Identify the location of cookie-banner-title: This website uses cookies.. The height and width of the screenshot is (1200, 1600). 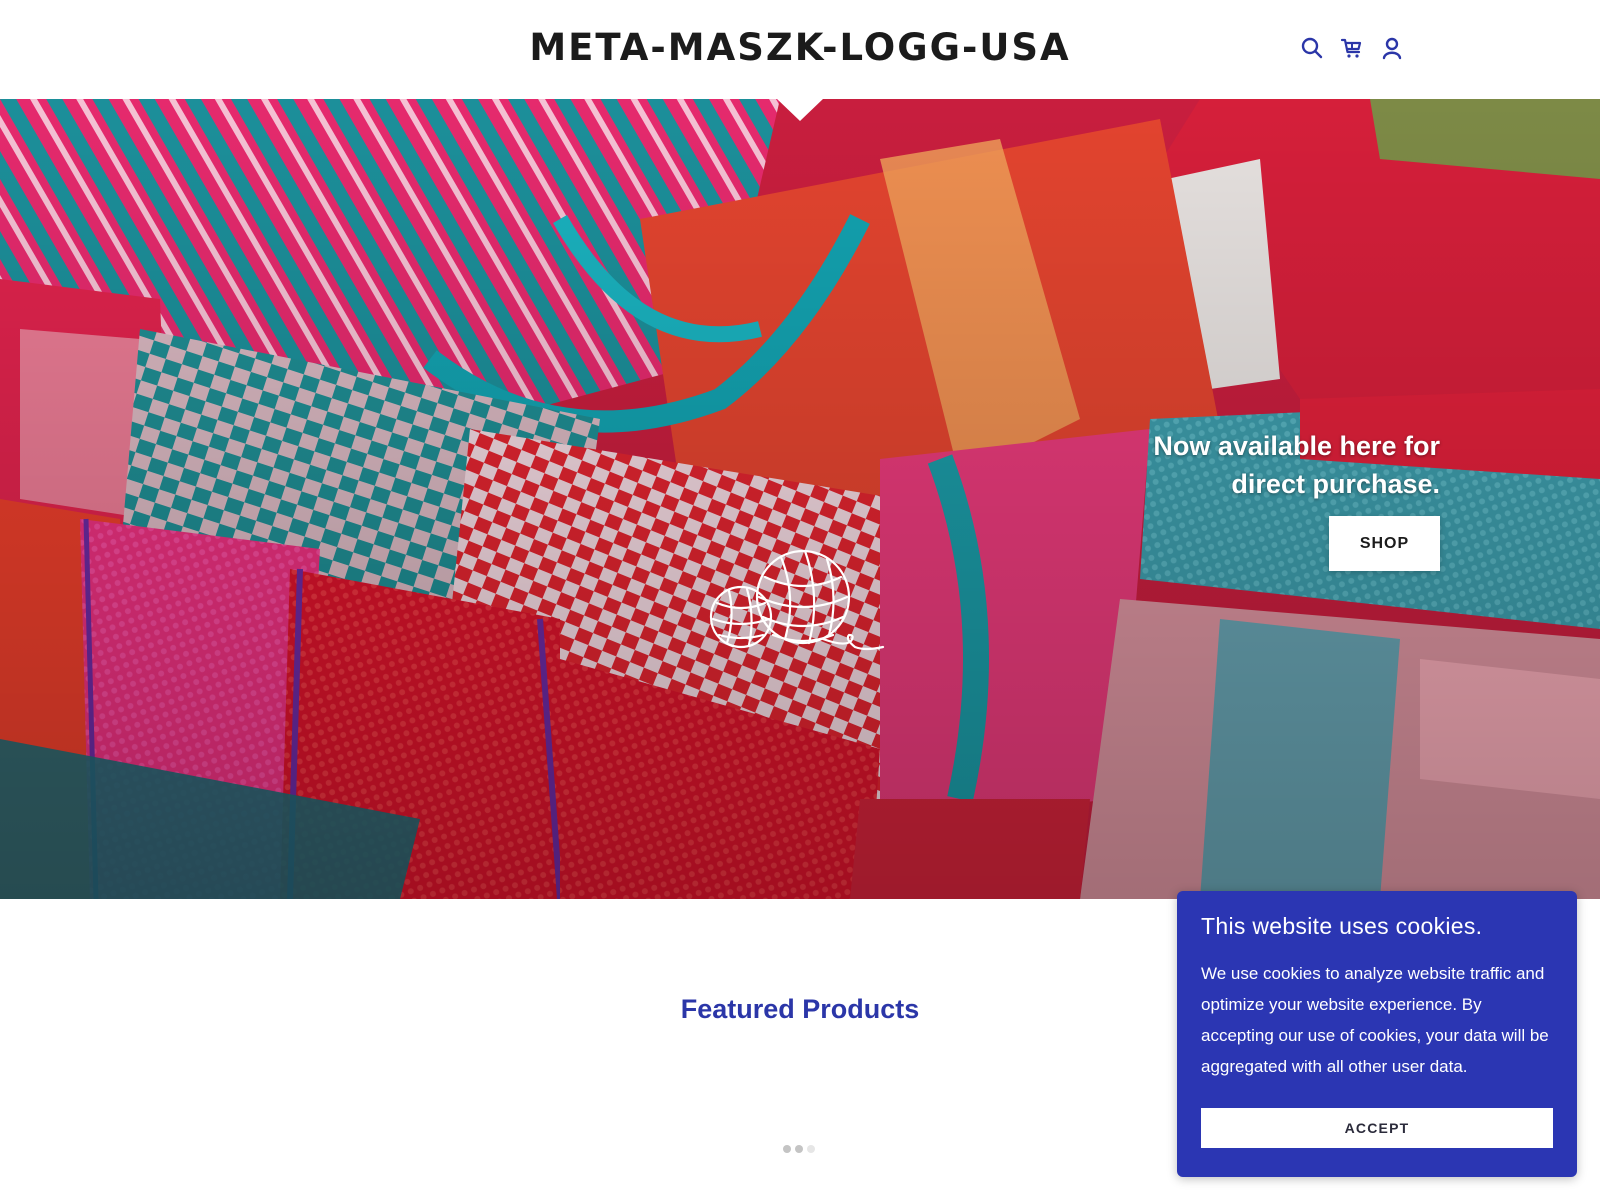
(1342, 926).